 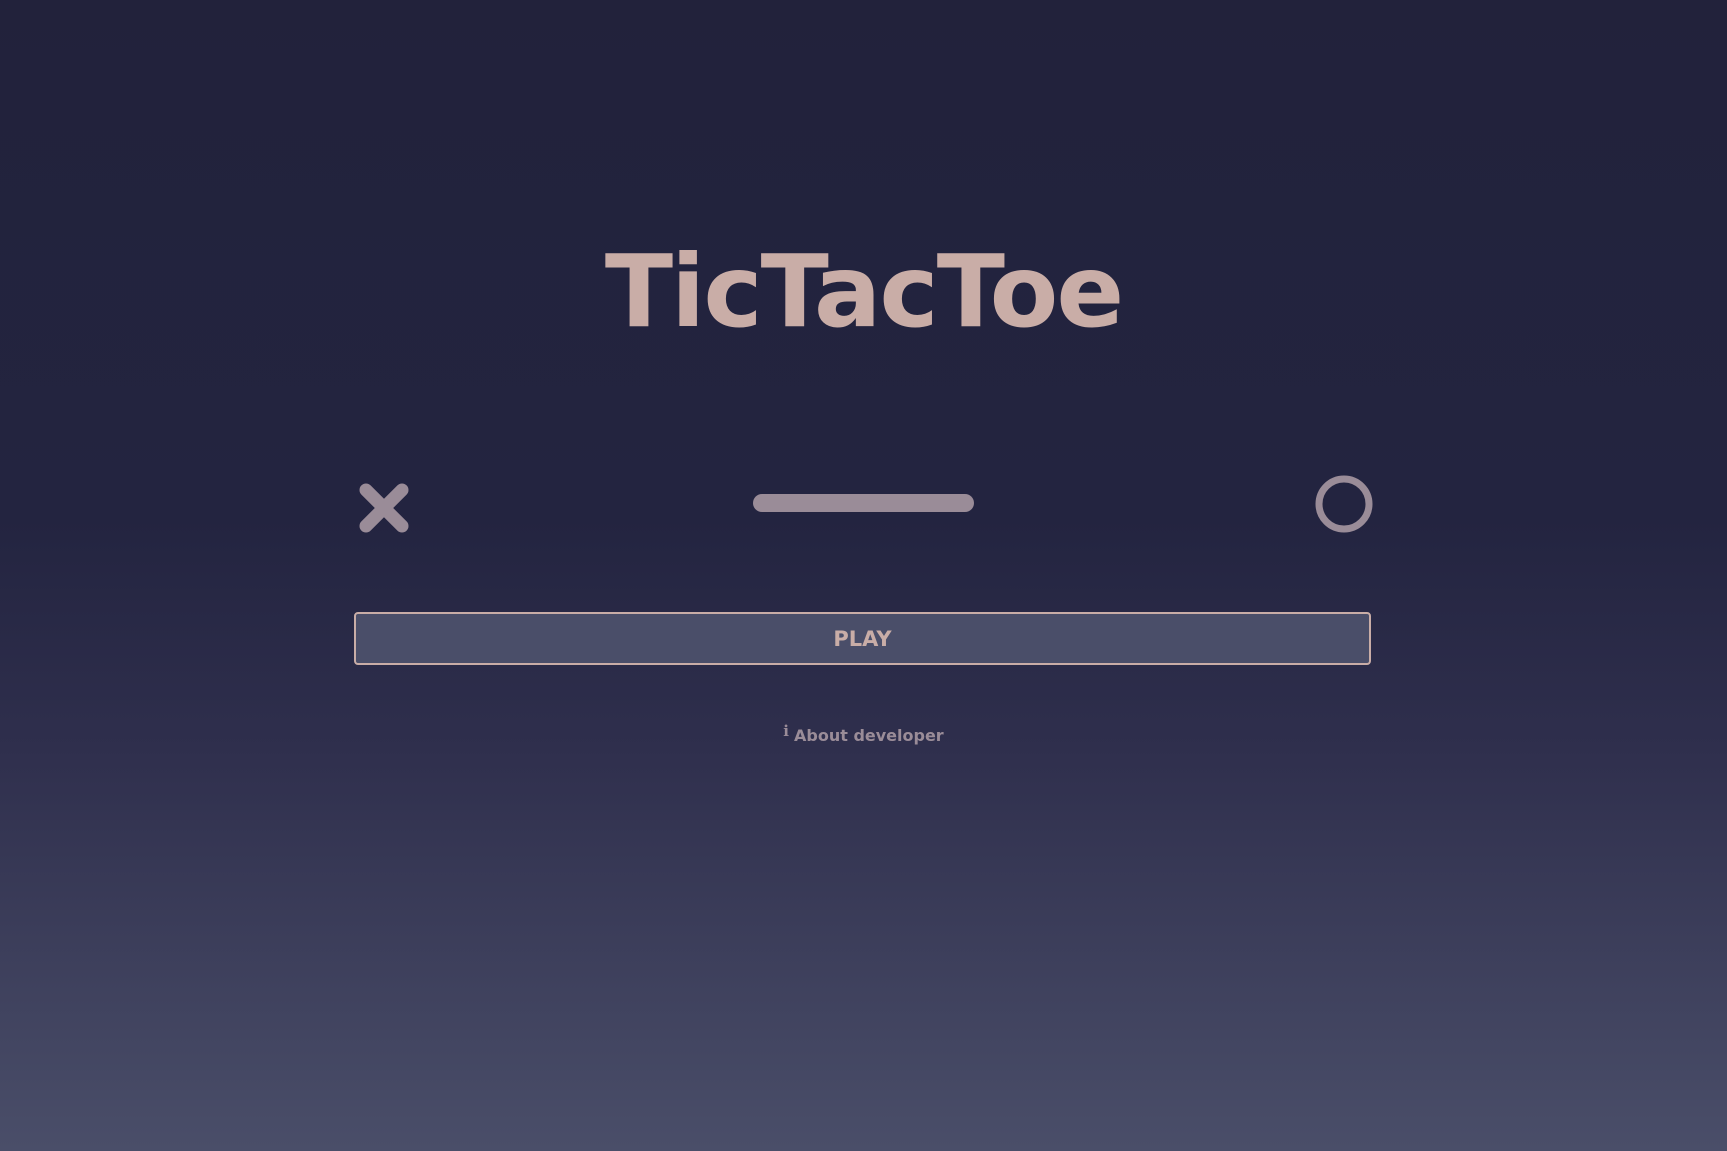 I want to click on about-developer-label: About developer, so click(x=869, y=735).